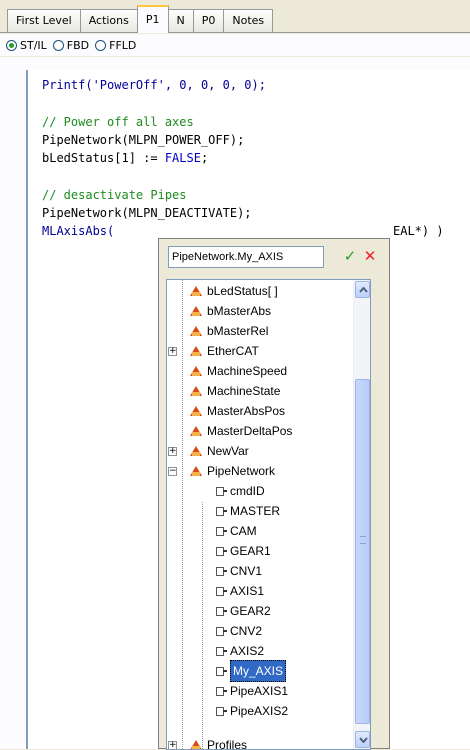 The width and height of the screenshot is (470, 750). I want to click on tab-divider, so click(235, 32).